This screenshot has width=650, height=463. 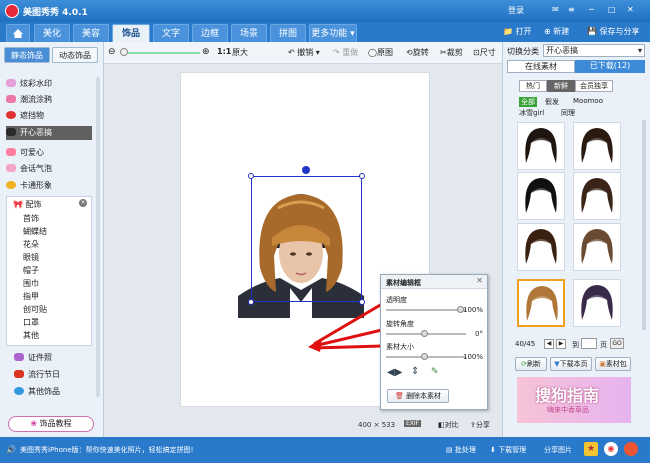 I want to click on crop-button: ✂裁剪, so click(x=451, y=52).